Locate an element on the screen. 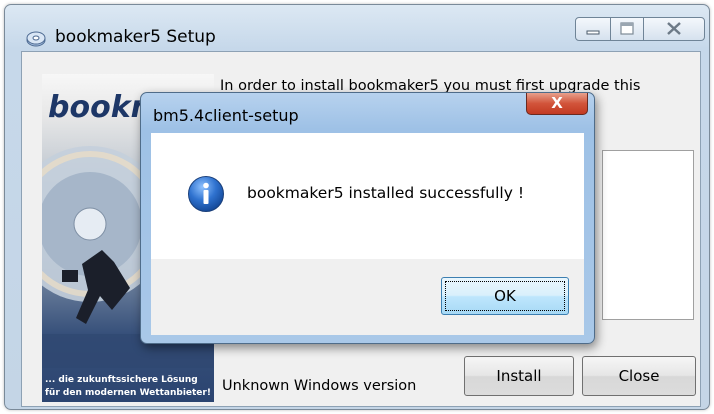 The width and height of the screenshot is (714, 414). window-controls is located at coordinates (641, 30).